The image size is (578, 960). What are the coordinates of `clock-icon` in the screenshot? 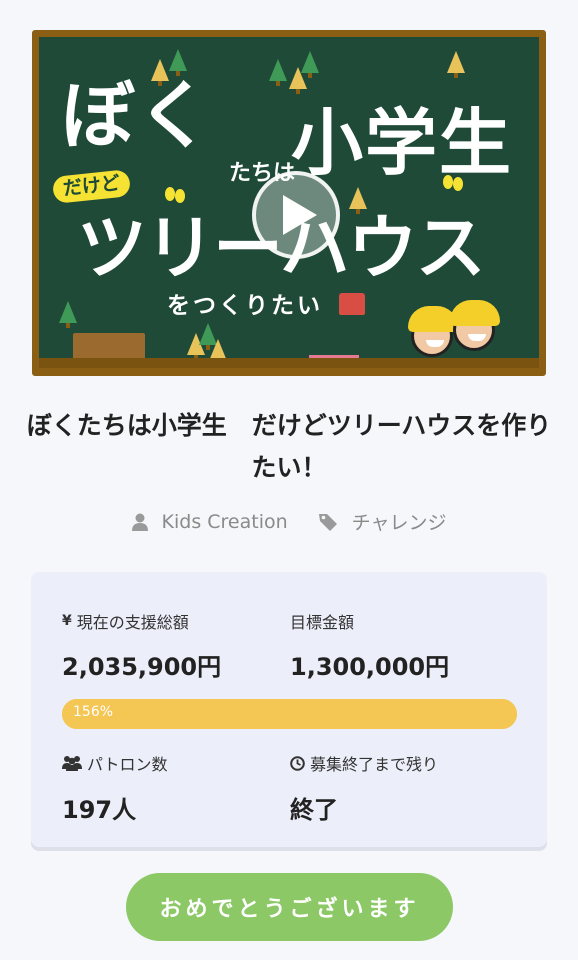 It's located at (297, 763).